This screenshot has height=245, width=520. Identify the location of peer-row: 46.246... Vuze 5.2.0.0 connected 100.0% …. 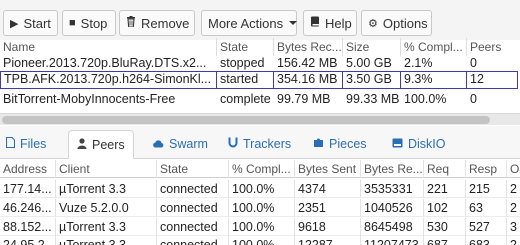
(260, 208).